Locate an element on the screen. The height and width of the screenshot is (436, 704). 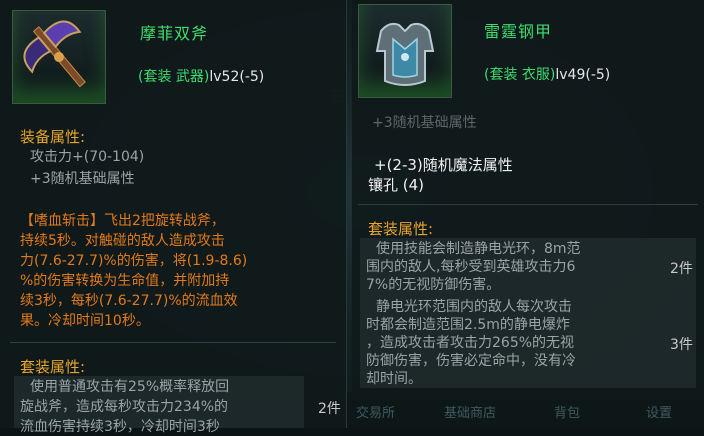
armor-set-title: 套装属性: is located at coordinates (401, 229).